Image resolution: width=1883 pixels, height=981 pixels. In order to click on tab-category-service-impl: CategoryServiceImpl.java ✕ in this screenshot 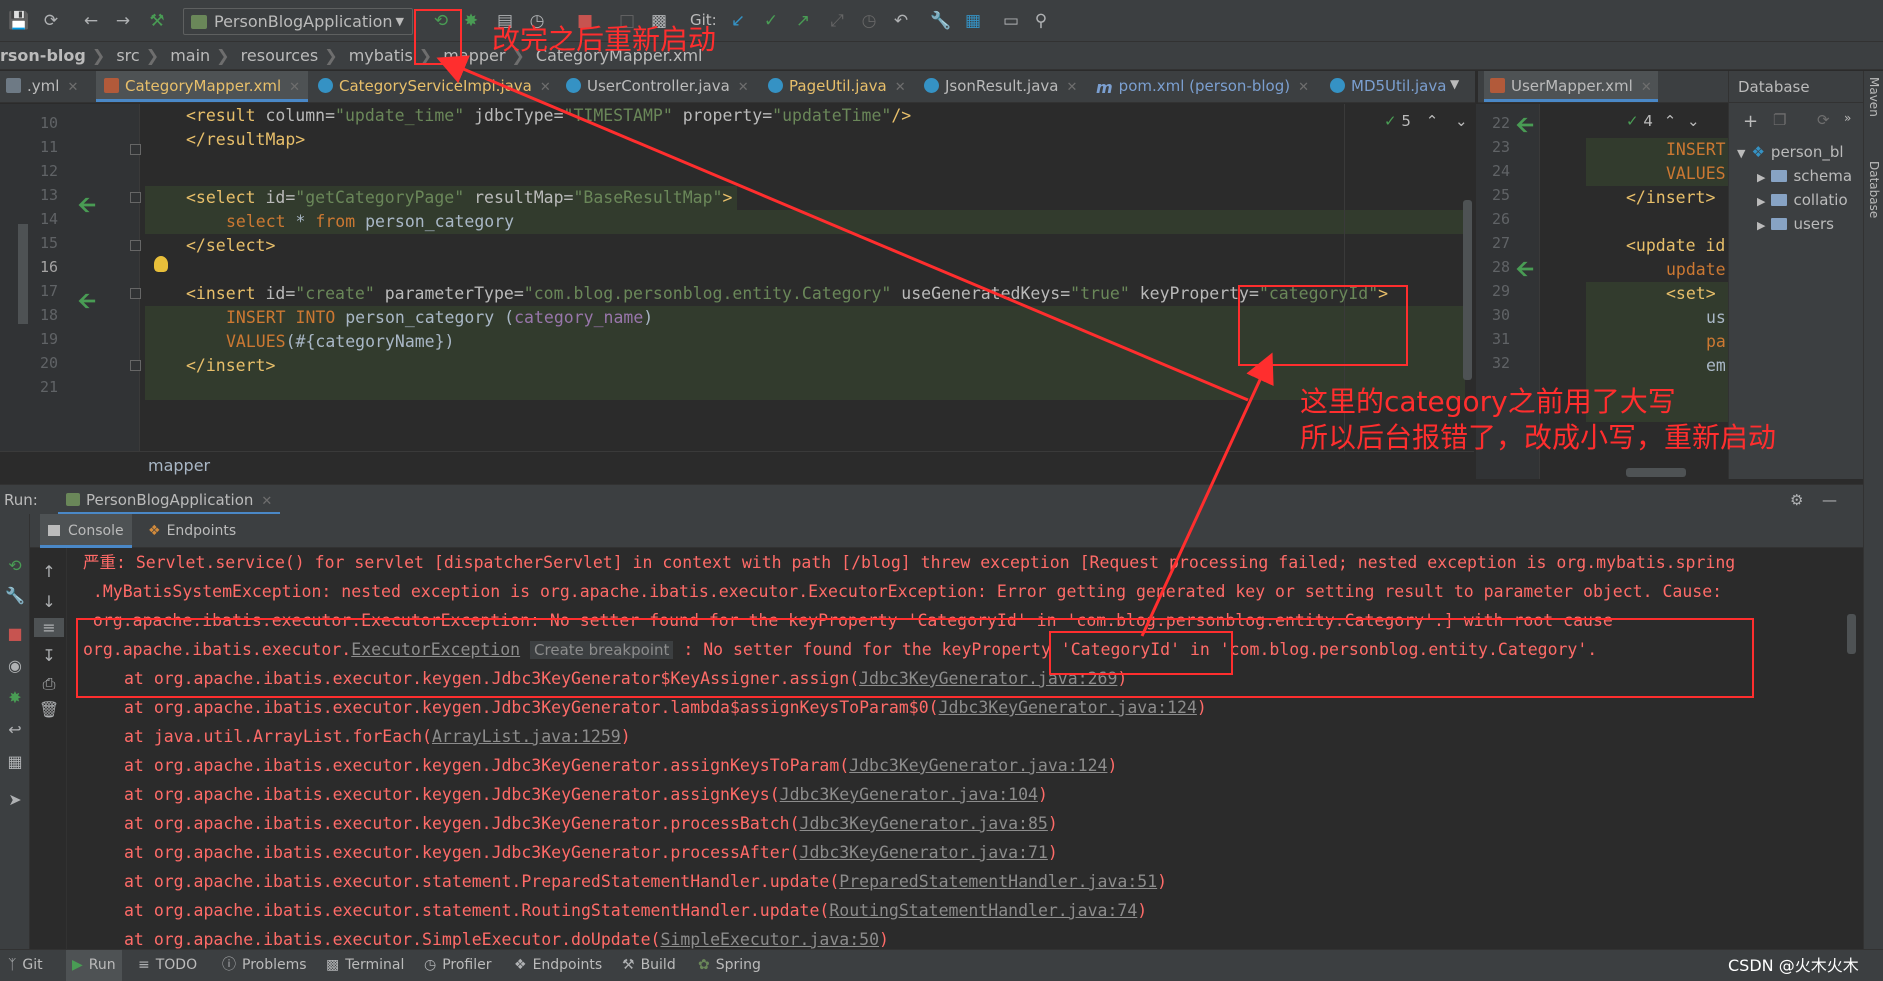, I will do `click(434, 86)`.